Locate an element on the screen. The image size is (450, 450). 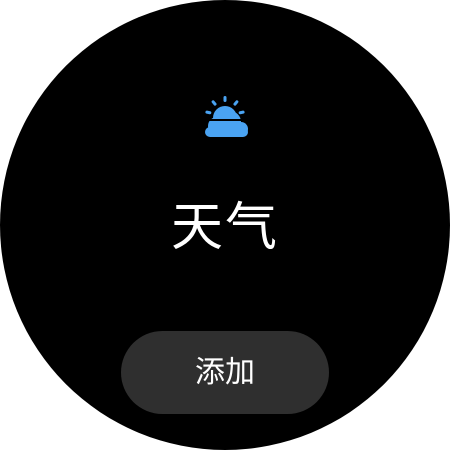
partly-cloudy-icon is located at coordinates (226, 116).